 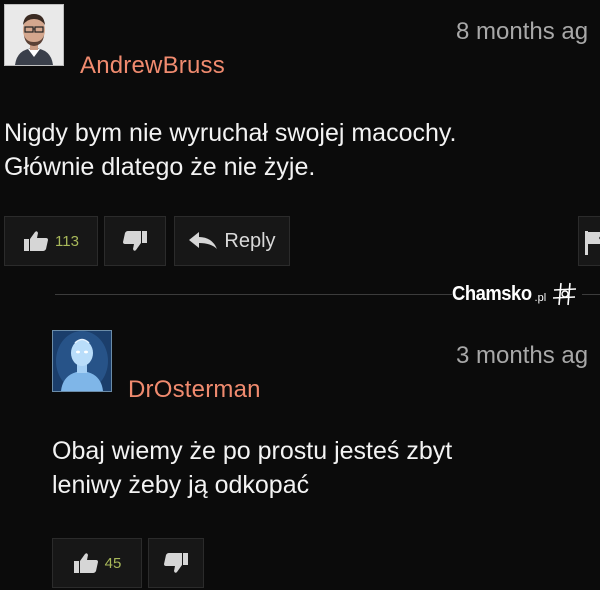 What do you see at coordinates (230, 133) in the screenshot?
I see `comment-line: Nigdy bym nie wyruchał swojej macochy.` at bounding box center [230, 133].